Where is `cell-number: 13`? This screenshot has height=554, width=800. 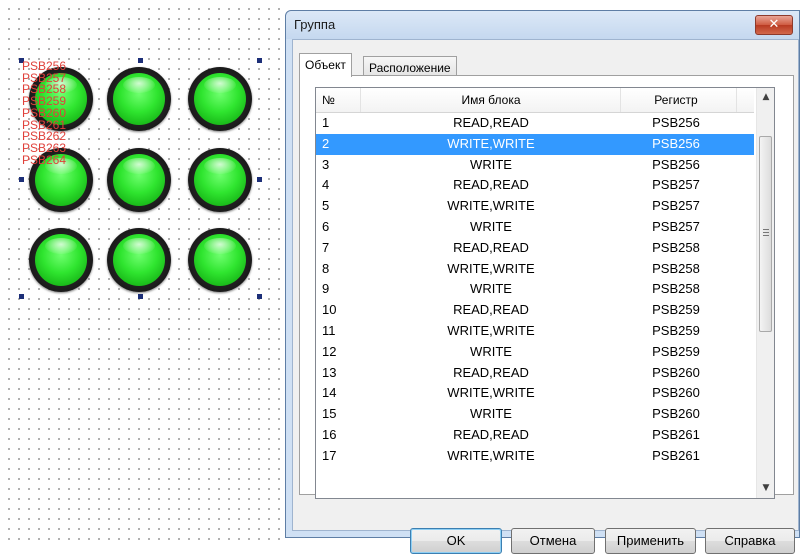 cell-number: 13 is located at coordinates (329, 372).